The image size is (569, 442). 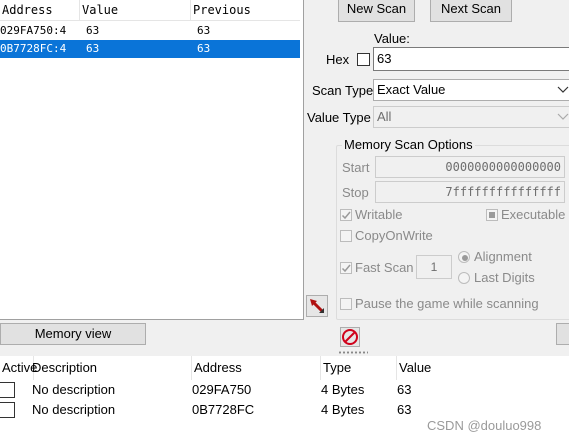 I want to click on stop-scan-button, so click(x=350, y=337).